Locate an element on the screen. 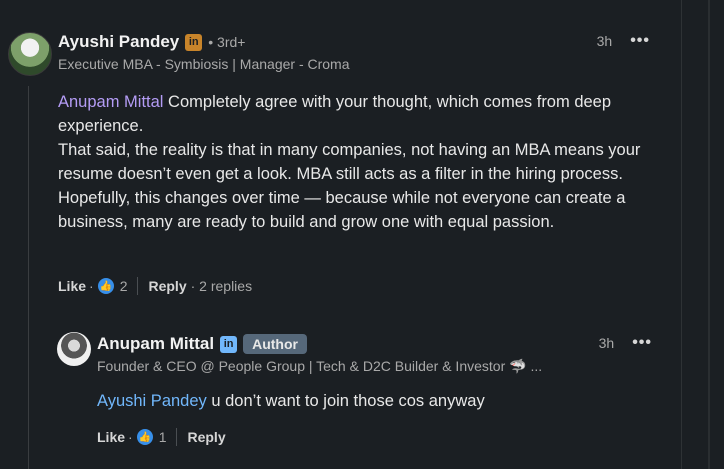 This screenshot has height=469, width=724. reply-actions: Like · 👍 1 Reply is located at coordinates (161, 437).